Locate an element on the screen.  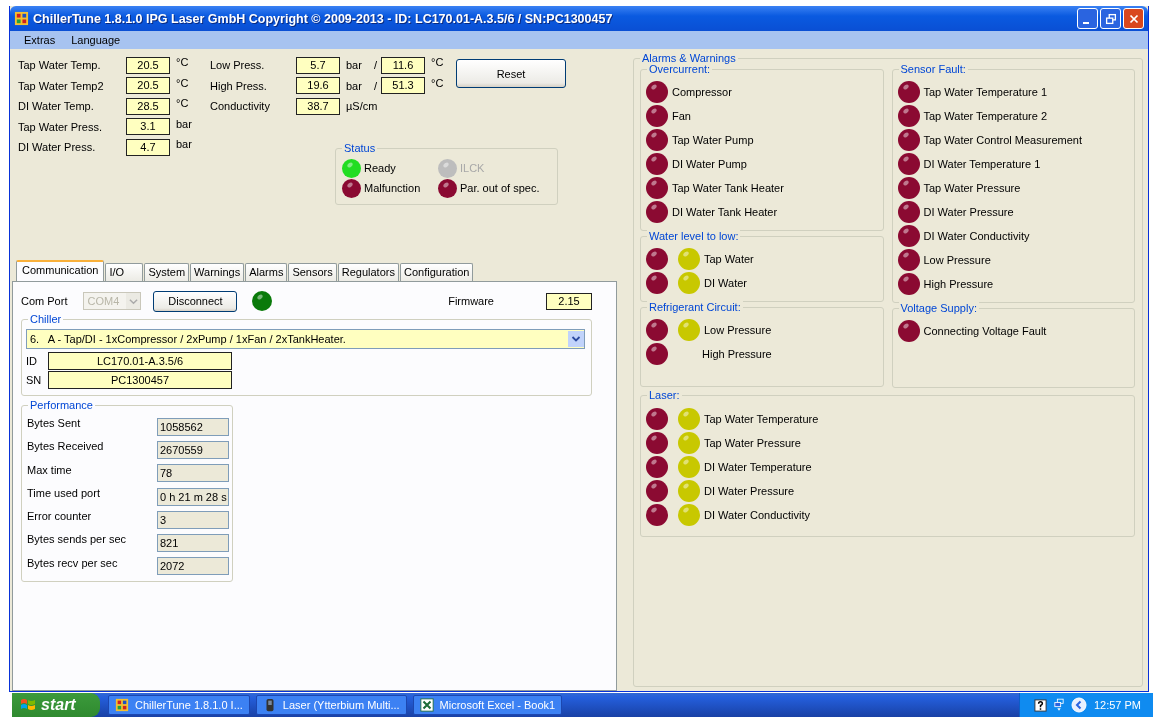
reading-label: Low Press. is located at coordinates (238, 65).